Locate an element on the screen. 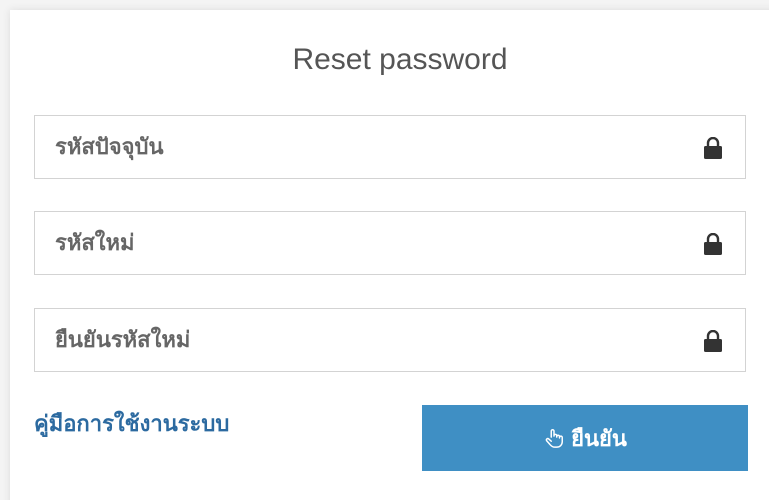 The width and height of the screenshot is (769, 500). confirm-button-label: ยืนยัน is located at coordinates (599, 438).